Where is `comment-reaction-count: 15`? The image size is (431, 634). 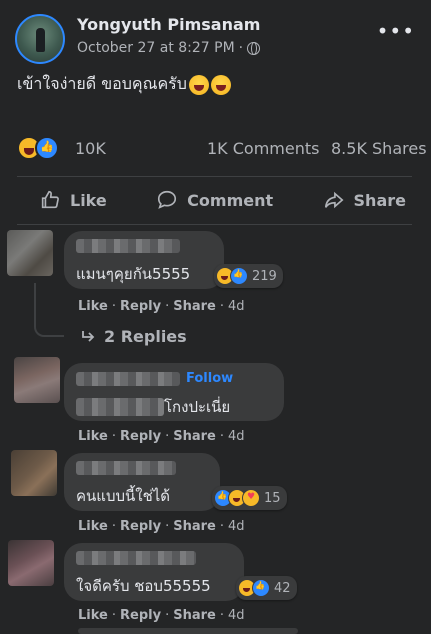 comment-reaction-count: 15 is located at coordinates (272, 498).